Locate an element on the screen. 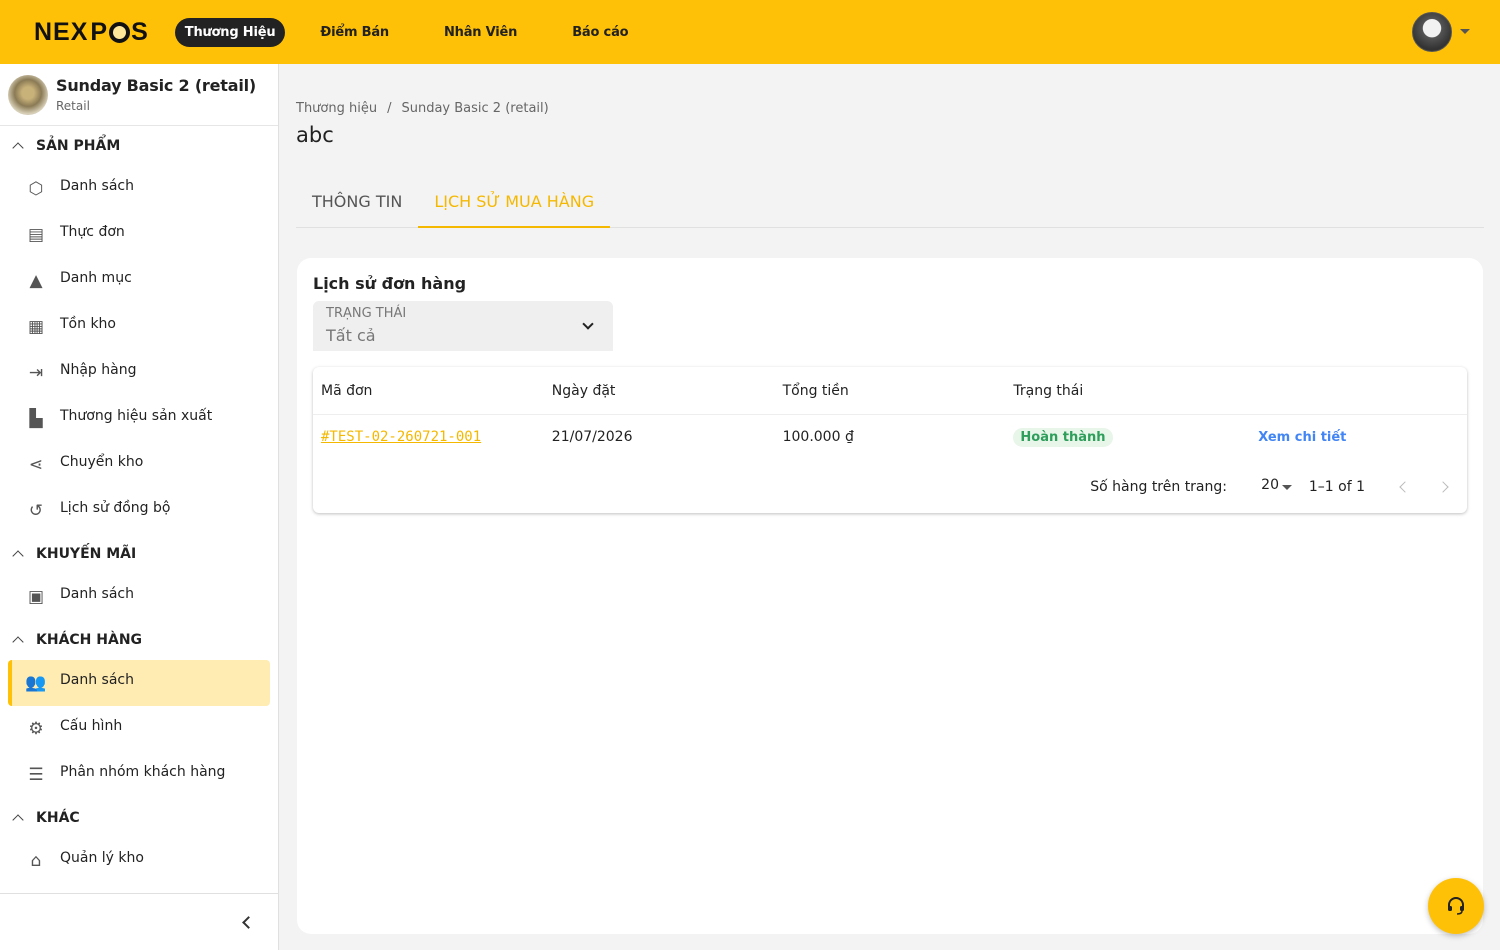 The width and height of the screenshot is (1500, 950). tab-purchase-history: LỊCH SỬ MUA HÀNG is located at coordinates (514, 205).